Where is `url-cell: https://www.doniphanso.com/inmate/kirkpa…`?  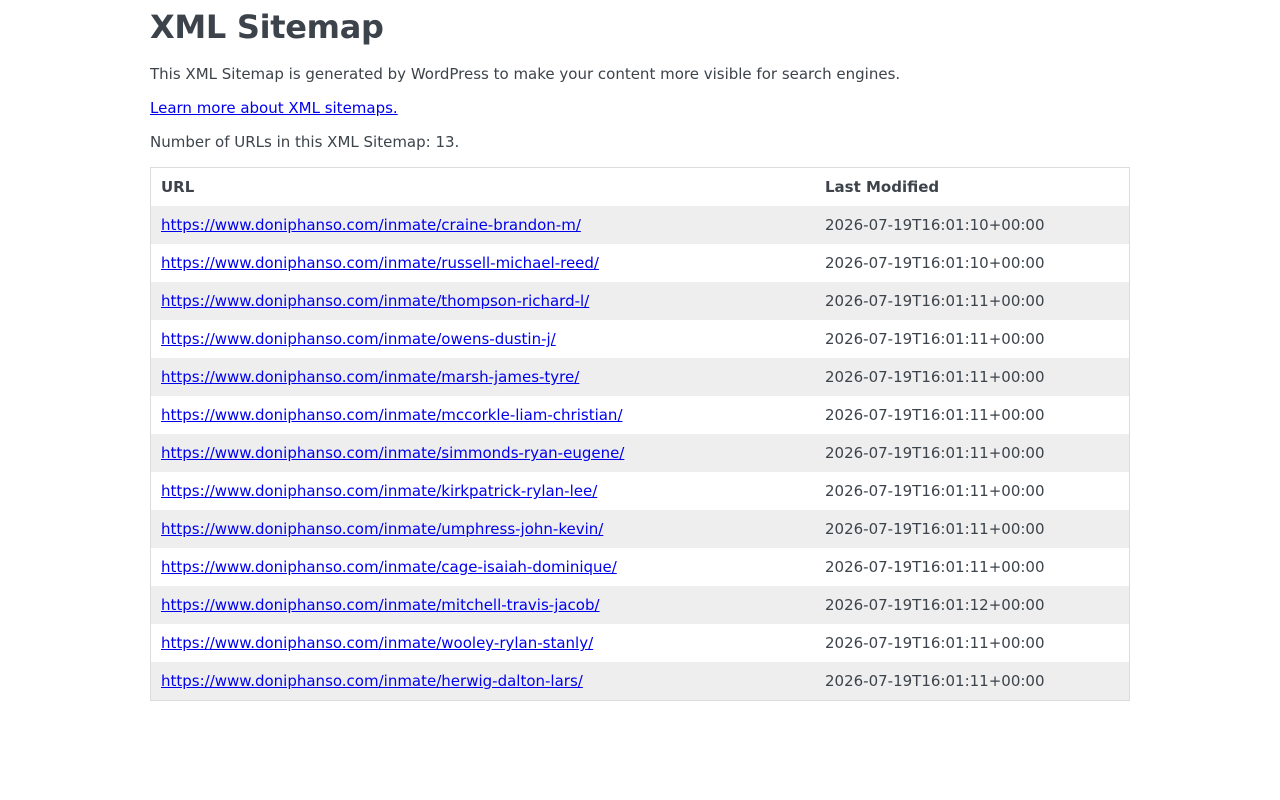 url-cell: https://www.doniphanso.com/inmate/kirkpa… is located at coordinates (483, 491).